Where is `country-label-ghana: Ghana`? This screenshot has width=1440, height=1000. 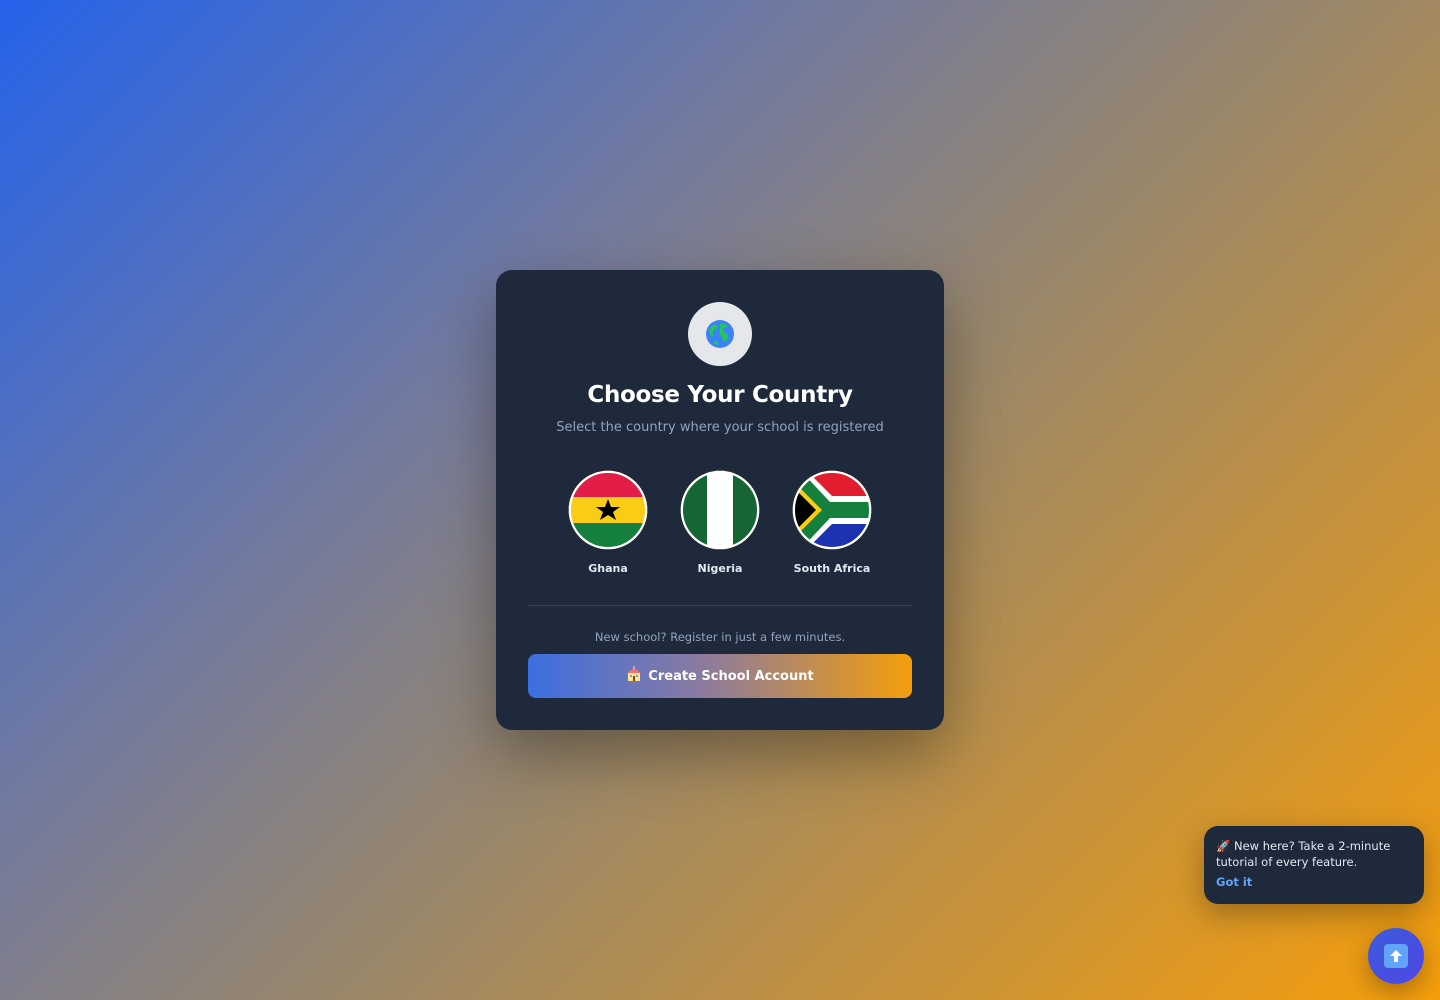 country-label-ghana: Ghana is located at coordinates (608, 568).